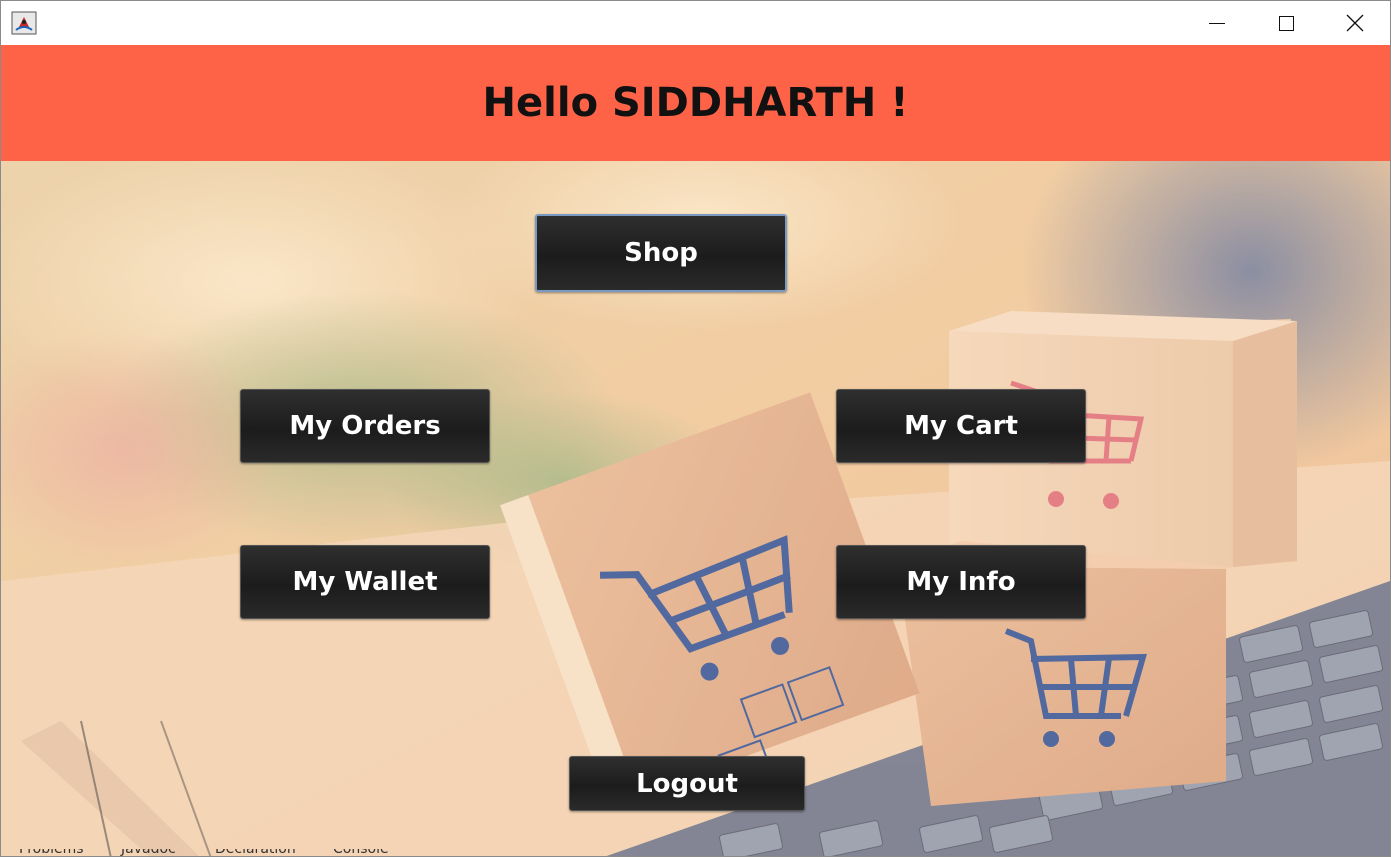 The image size is (1391, 857). Describe the element at coordinates (365, 582) in the screenshot. I see `my-wallet-button: My Wallet` at that location.